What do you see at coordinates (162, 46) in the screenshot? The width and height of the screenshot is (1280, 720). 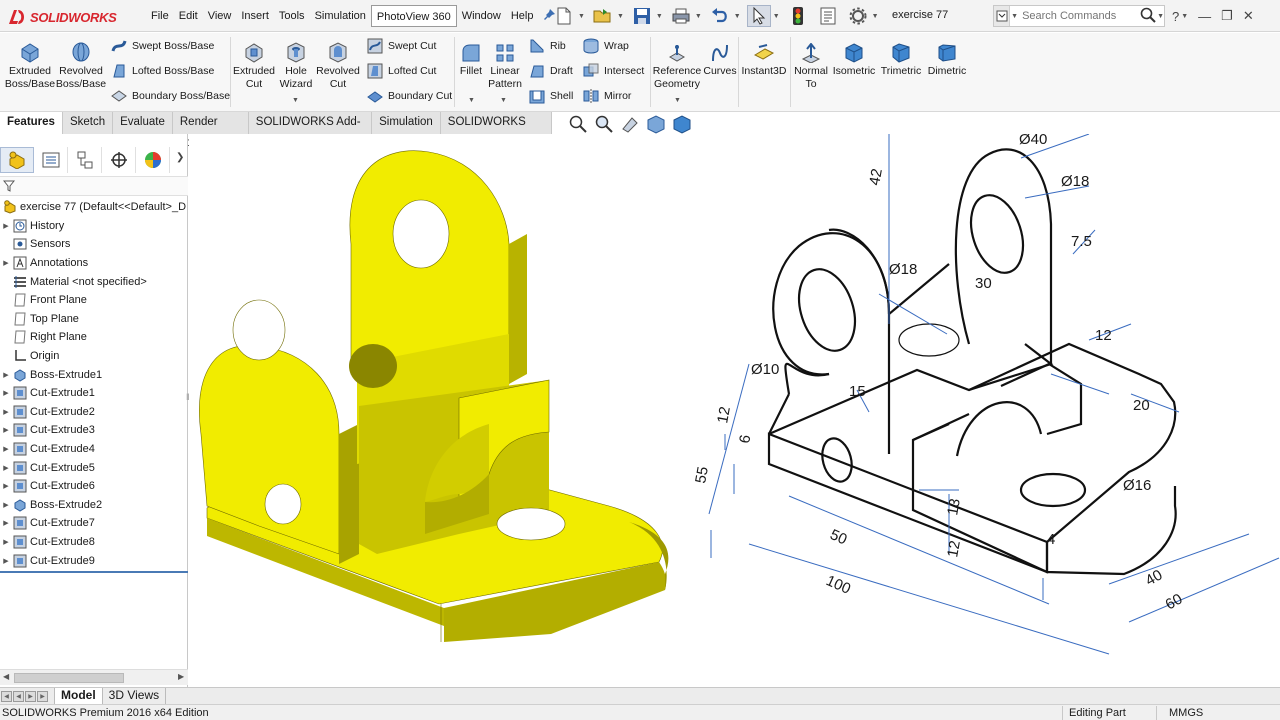 I see `swept-boss-button: Swept Boss/Base` at bounding box center [162, 46].